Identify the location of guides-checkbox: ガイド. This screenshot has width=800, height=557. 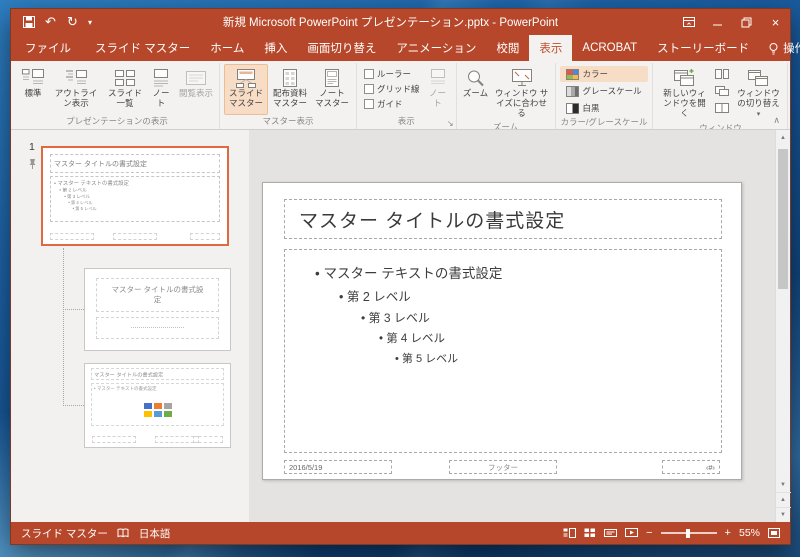
(392, 104).